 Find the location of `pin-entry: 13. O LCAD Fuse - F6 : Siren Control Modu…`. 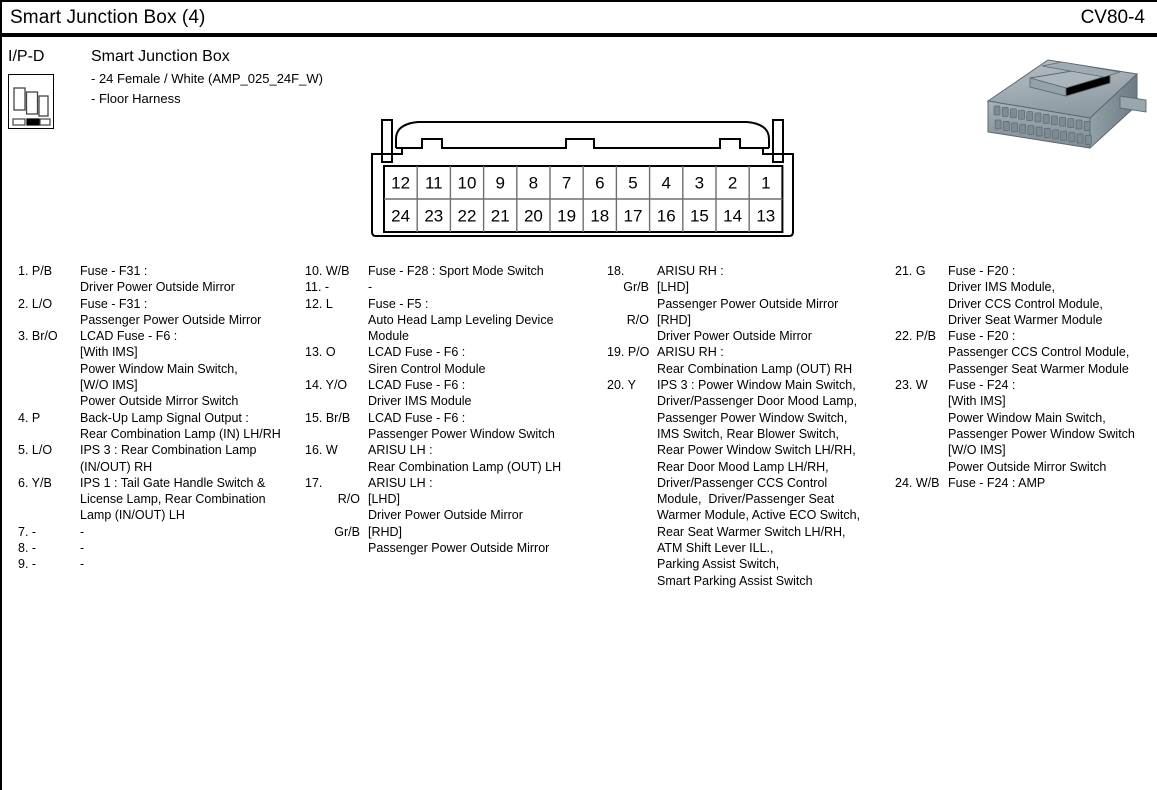

pin-entry: 13. O LCAD Fuse - F6 : Siren Control Modu… is located at coordinates (451, 360).